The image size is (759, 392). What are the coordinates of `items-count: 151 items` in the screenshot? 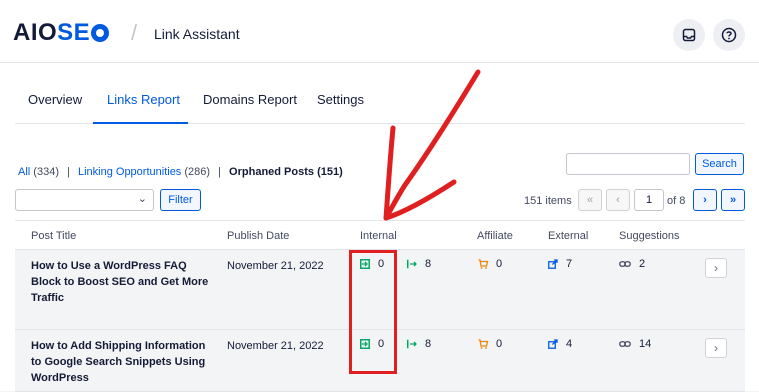 It's located at (548, 201).